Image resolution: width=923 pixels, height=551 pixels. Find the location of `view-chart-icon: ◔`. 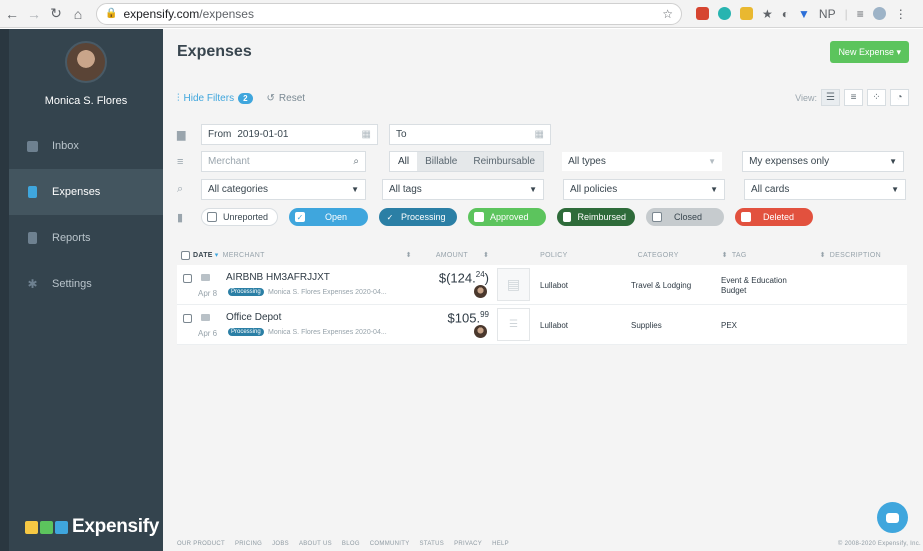

view-chart-icon: ◔ is located at coordinates (899, 97).